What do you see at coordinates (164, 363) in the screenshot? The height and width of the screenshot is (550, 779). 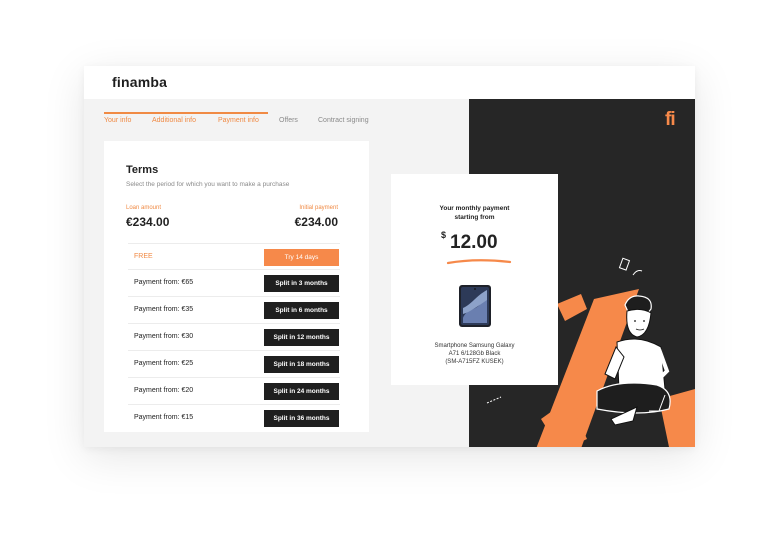 I see `payment-from-text: Payment from: €25` at bounding box center [164, 363].